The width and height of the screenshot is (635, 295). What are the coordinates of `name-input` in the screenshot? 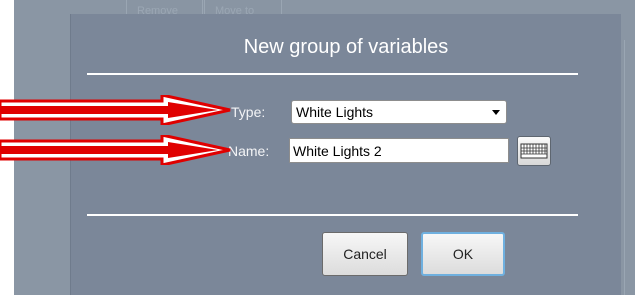 It's located at (399, 150).